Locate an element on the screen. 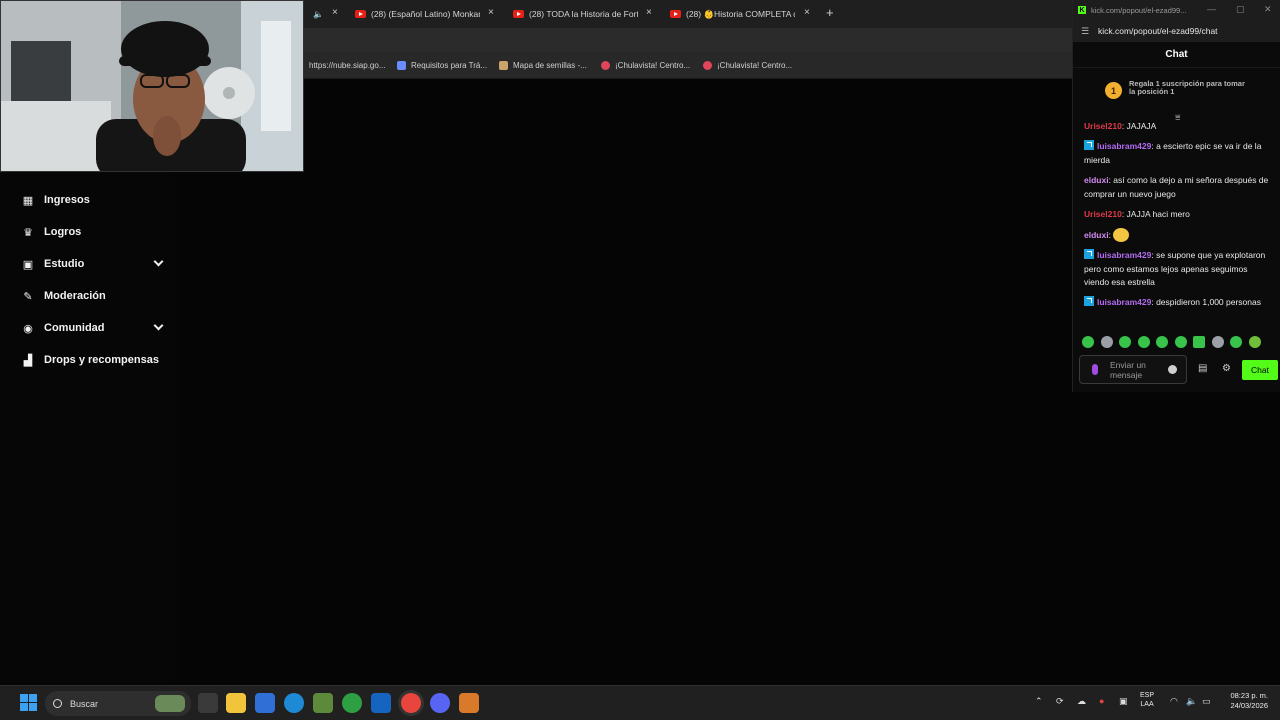 This screenshot has width=1280, height=720. bar-chart-icon: ▦ is located at coordinates (28, 200).